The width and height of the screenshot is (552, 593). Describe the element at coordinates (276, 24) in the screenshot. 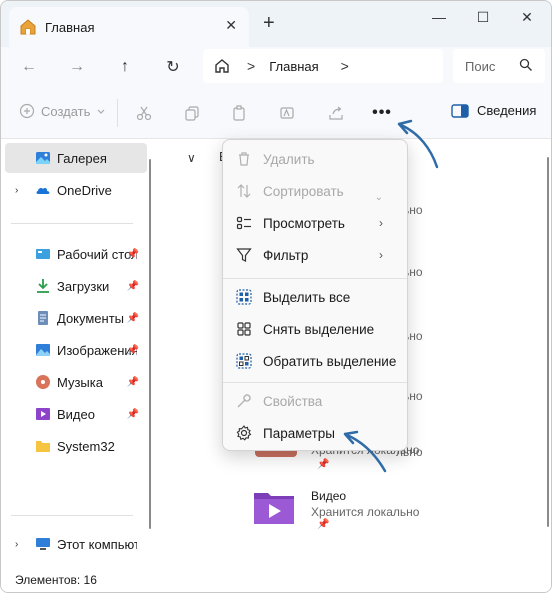

I see `title-bar: Главная ✕ + — ☐ ✕` at that location.